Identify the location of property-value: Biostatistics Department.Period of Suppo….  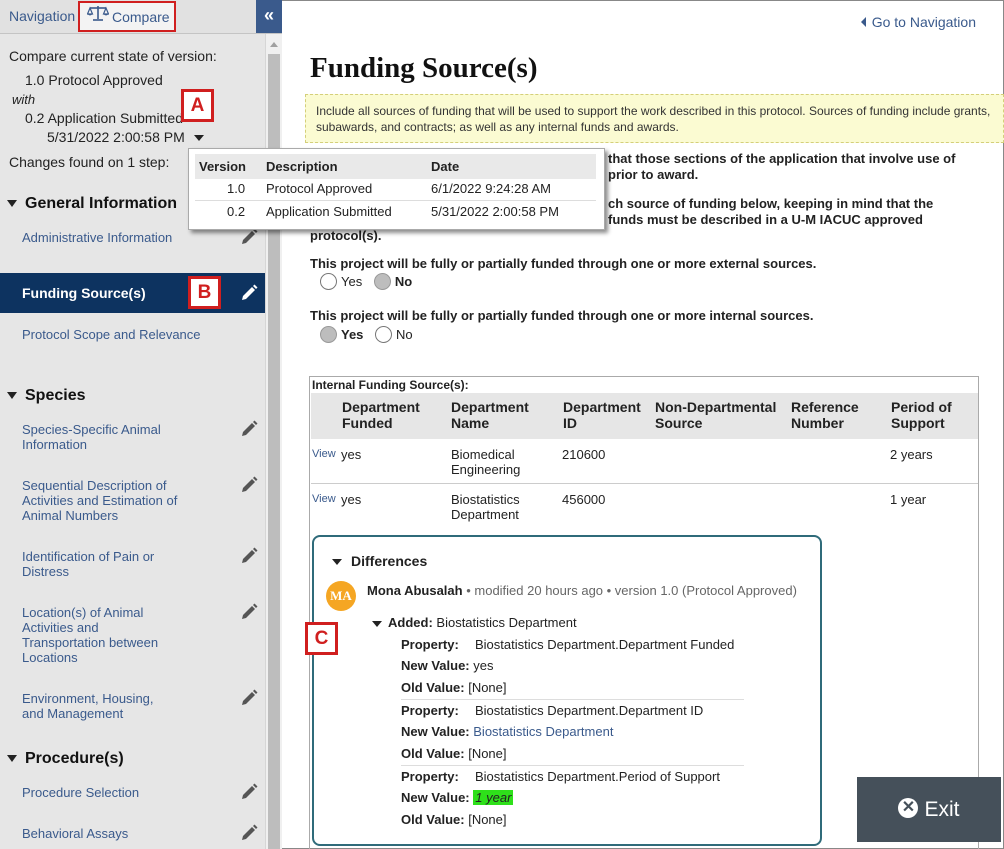
(597, 776).